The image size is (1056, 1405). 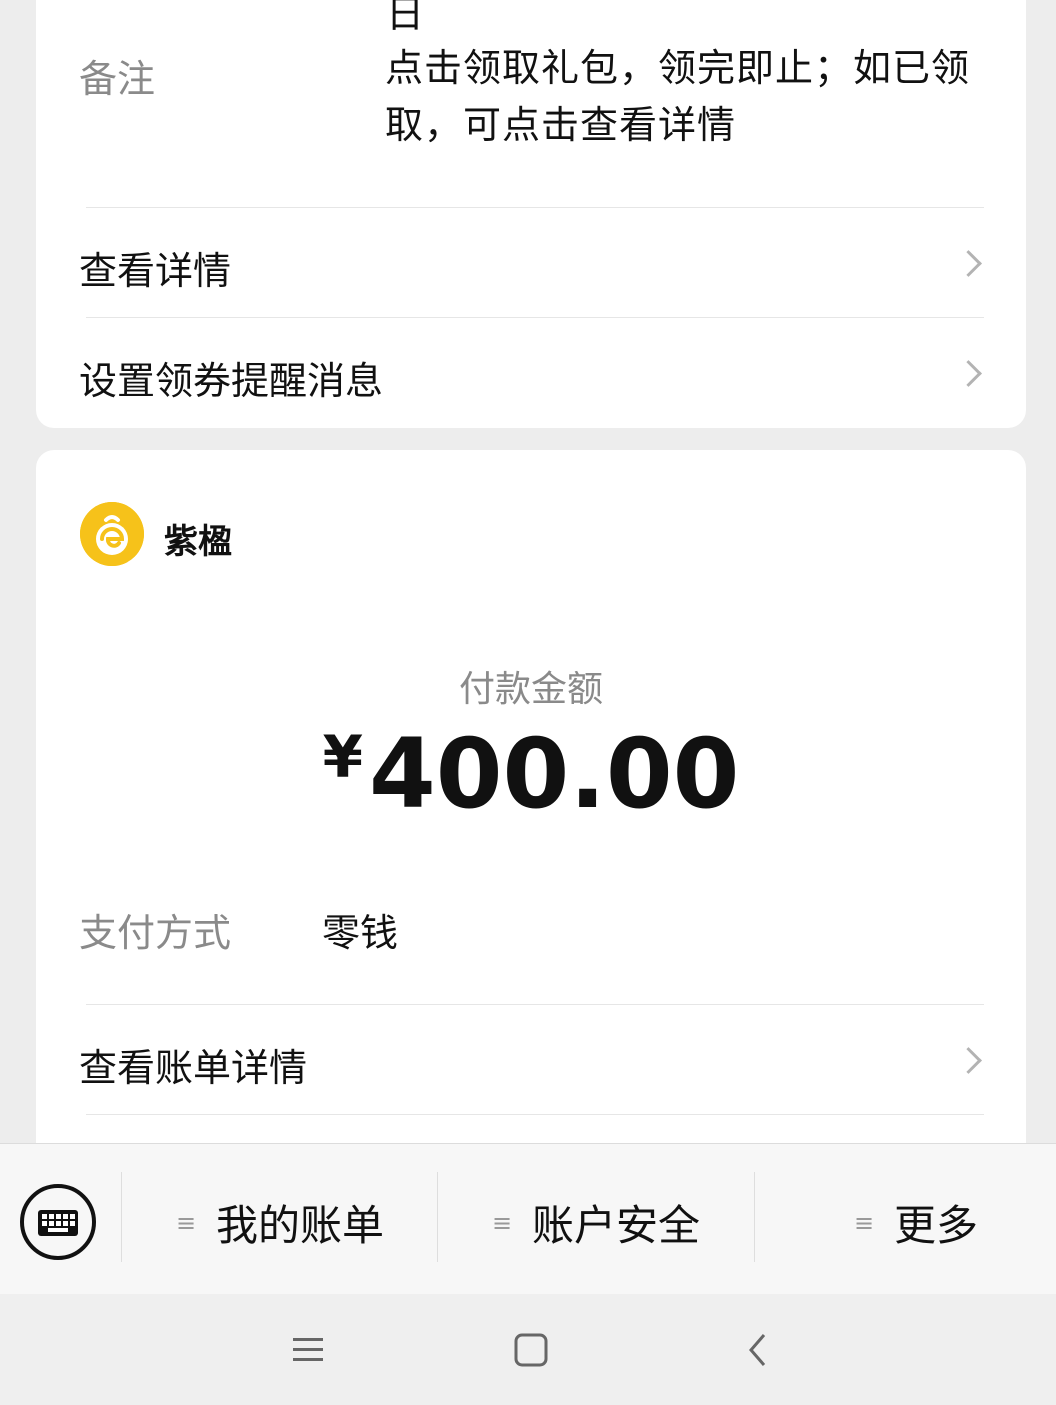 What do you see at coordinates (231, 381) in the screenshot?
I see `coupon-reminder-label: 设置领券提醒消息` at bounding box center [231, 381].